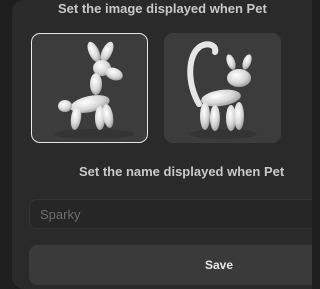 This screenshot has height=289, width=320. What do you see at coordinates (94, 90) in the screenshot?
I see `balloon-dog-image` at bounding box center [94, 90].